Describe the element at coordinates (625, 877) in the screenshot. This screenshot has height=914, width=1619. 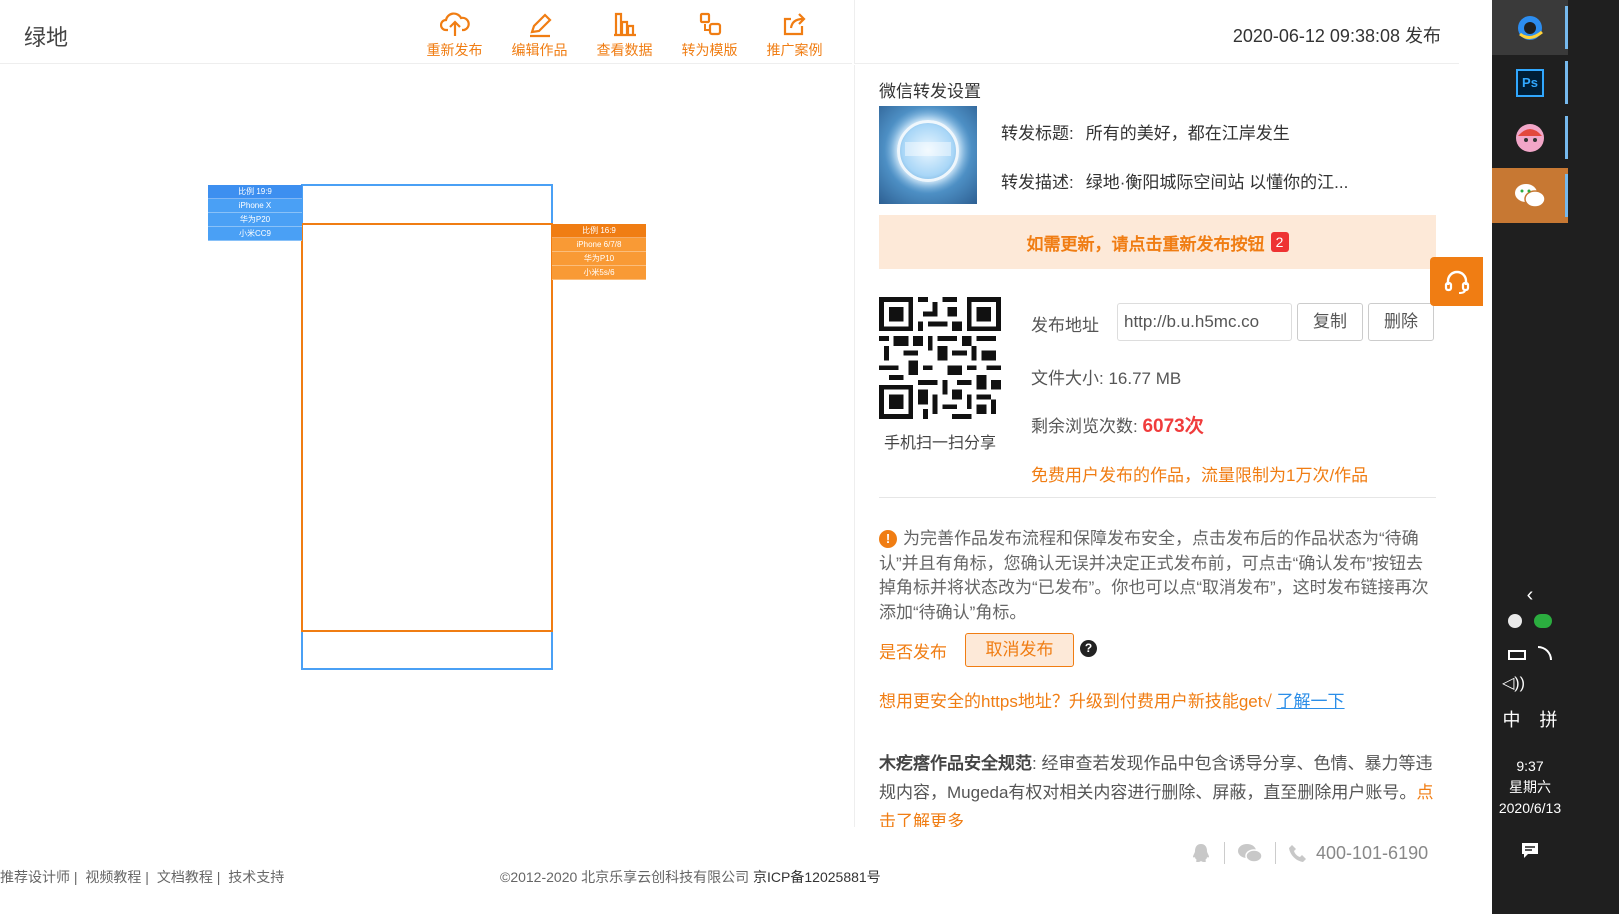
I see `copyright-text: ©2012-2020 北京乐享云创科技有限公司` at that location.